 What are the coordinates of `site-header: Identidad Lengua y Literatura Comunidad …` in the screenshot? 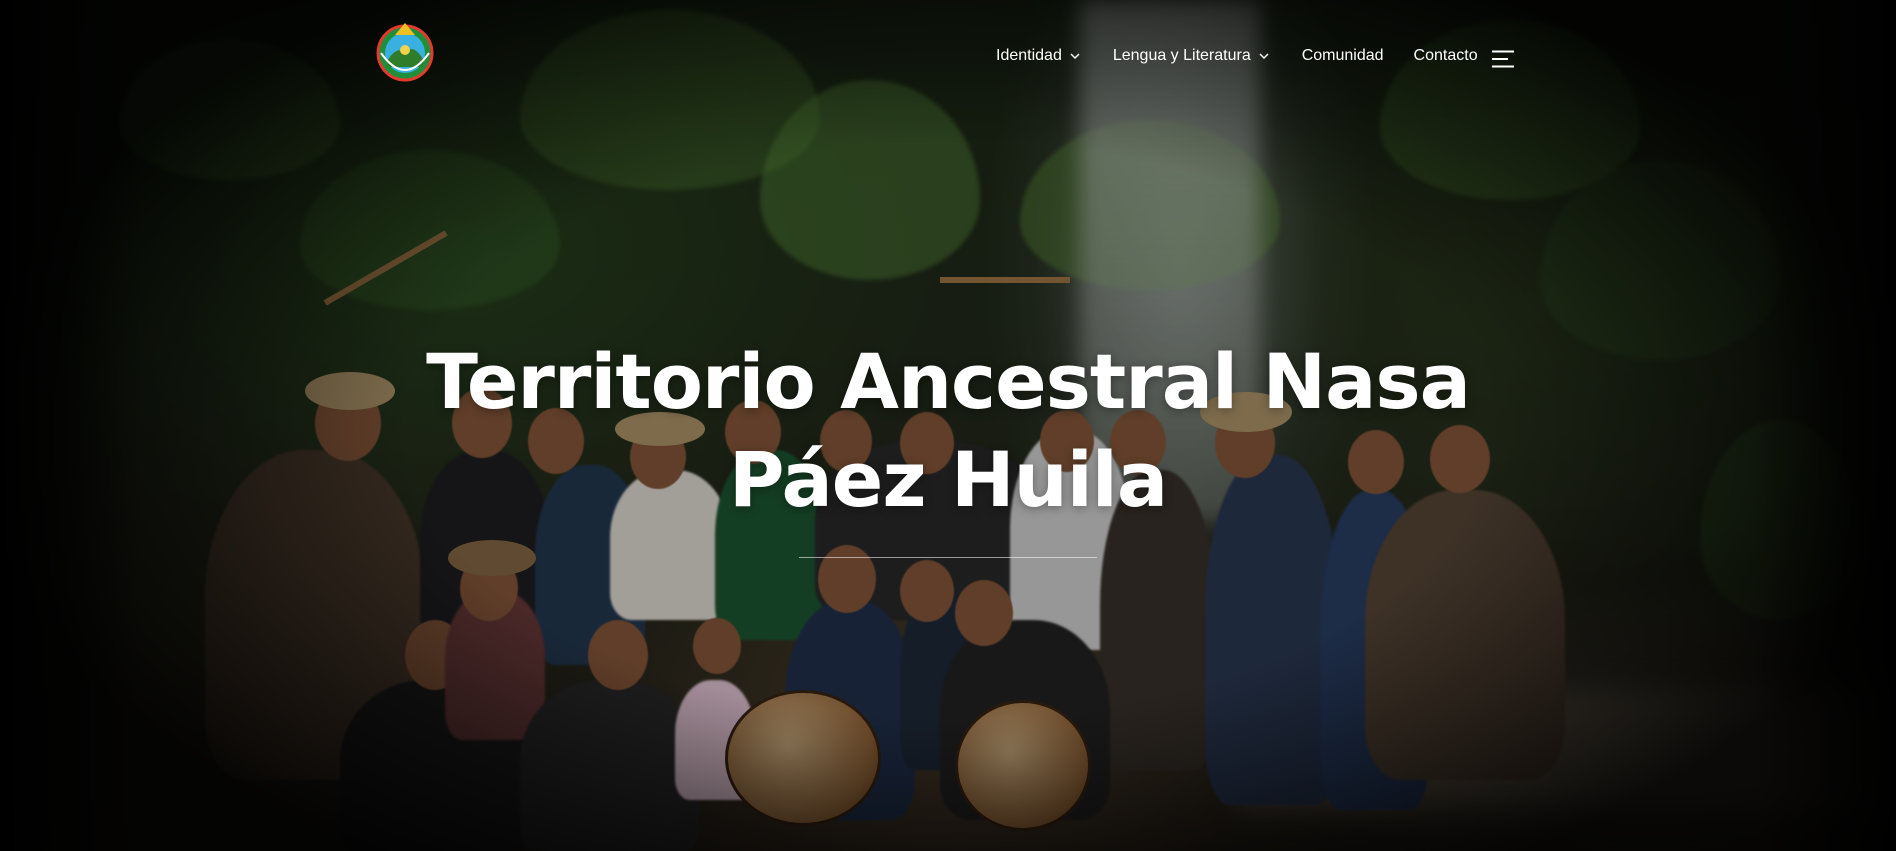 It's located at (948, 60).